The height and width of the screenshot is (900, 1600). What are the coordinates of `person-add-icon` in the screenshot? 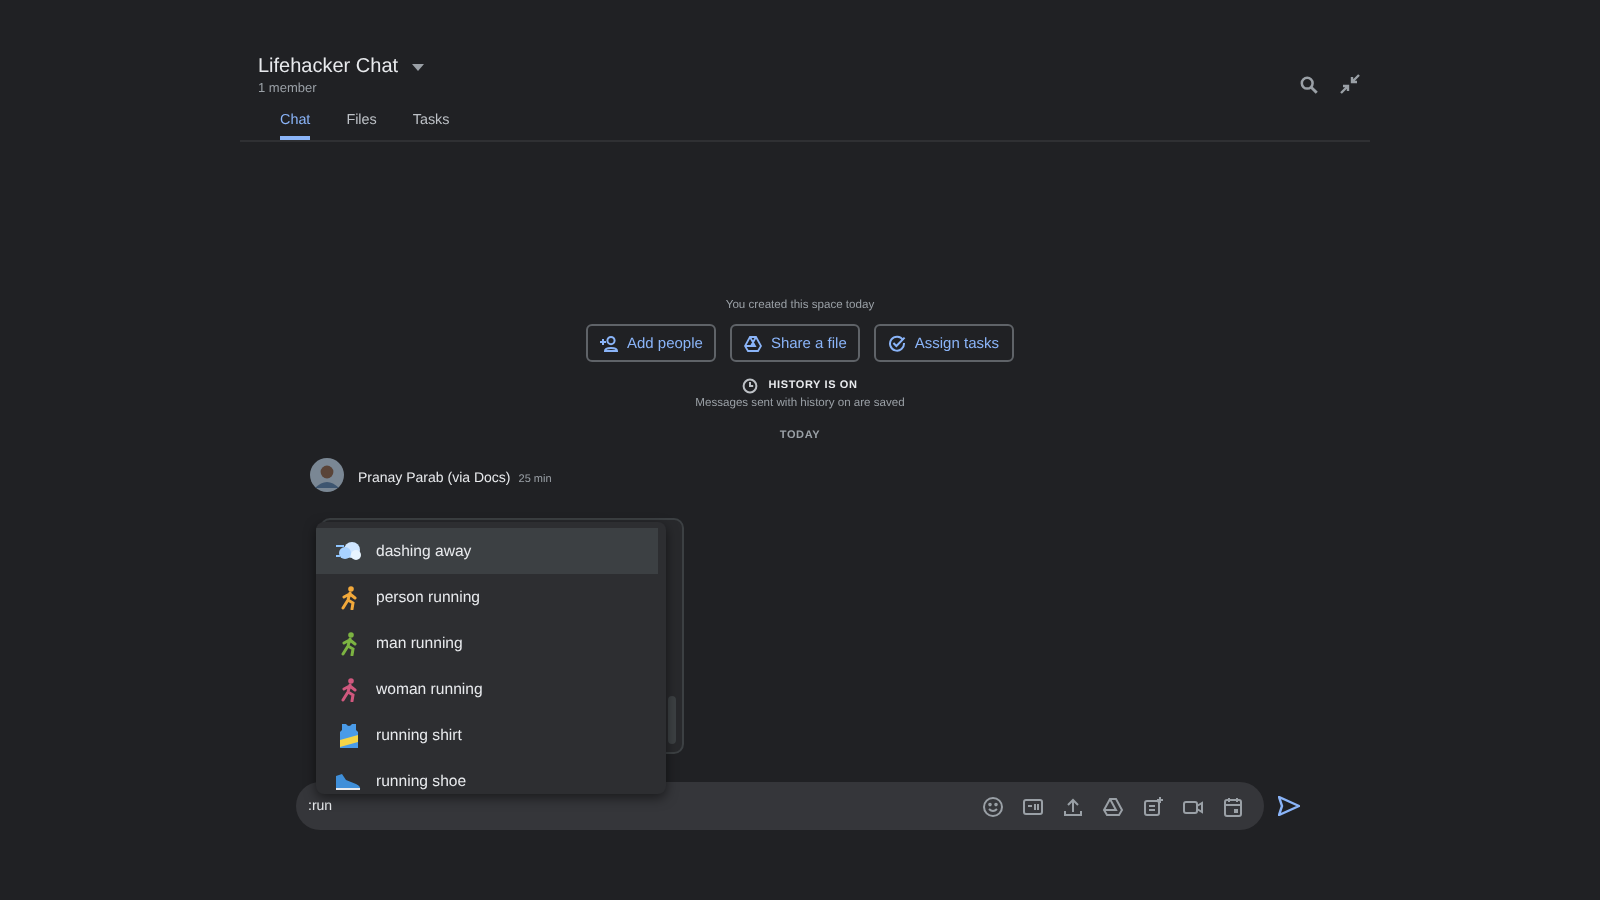 It's located at (609, 343).